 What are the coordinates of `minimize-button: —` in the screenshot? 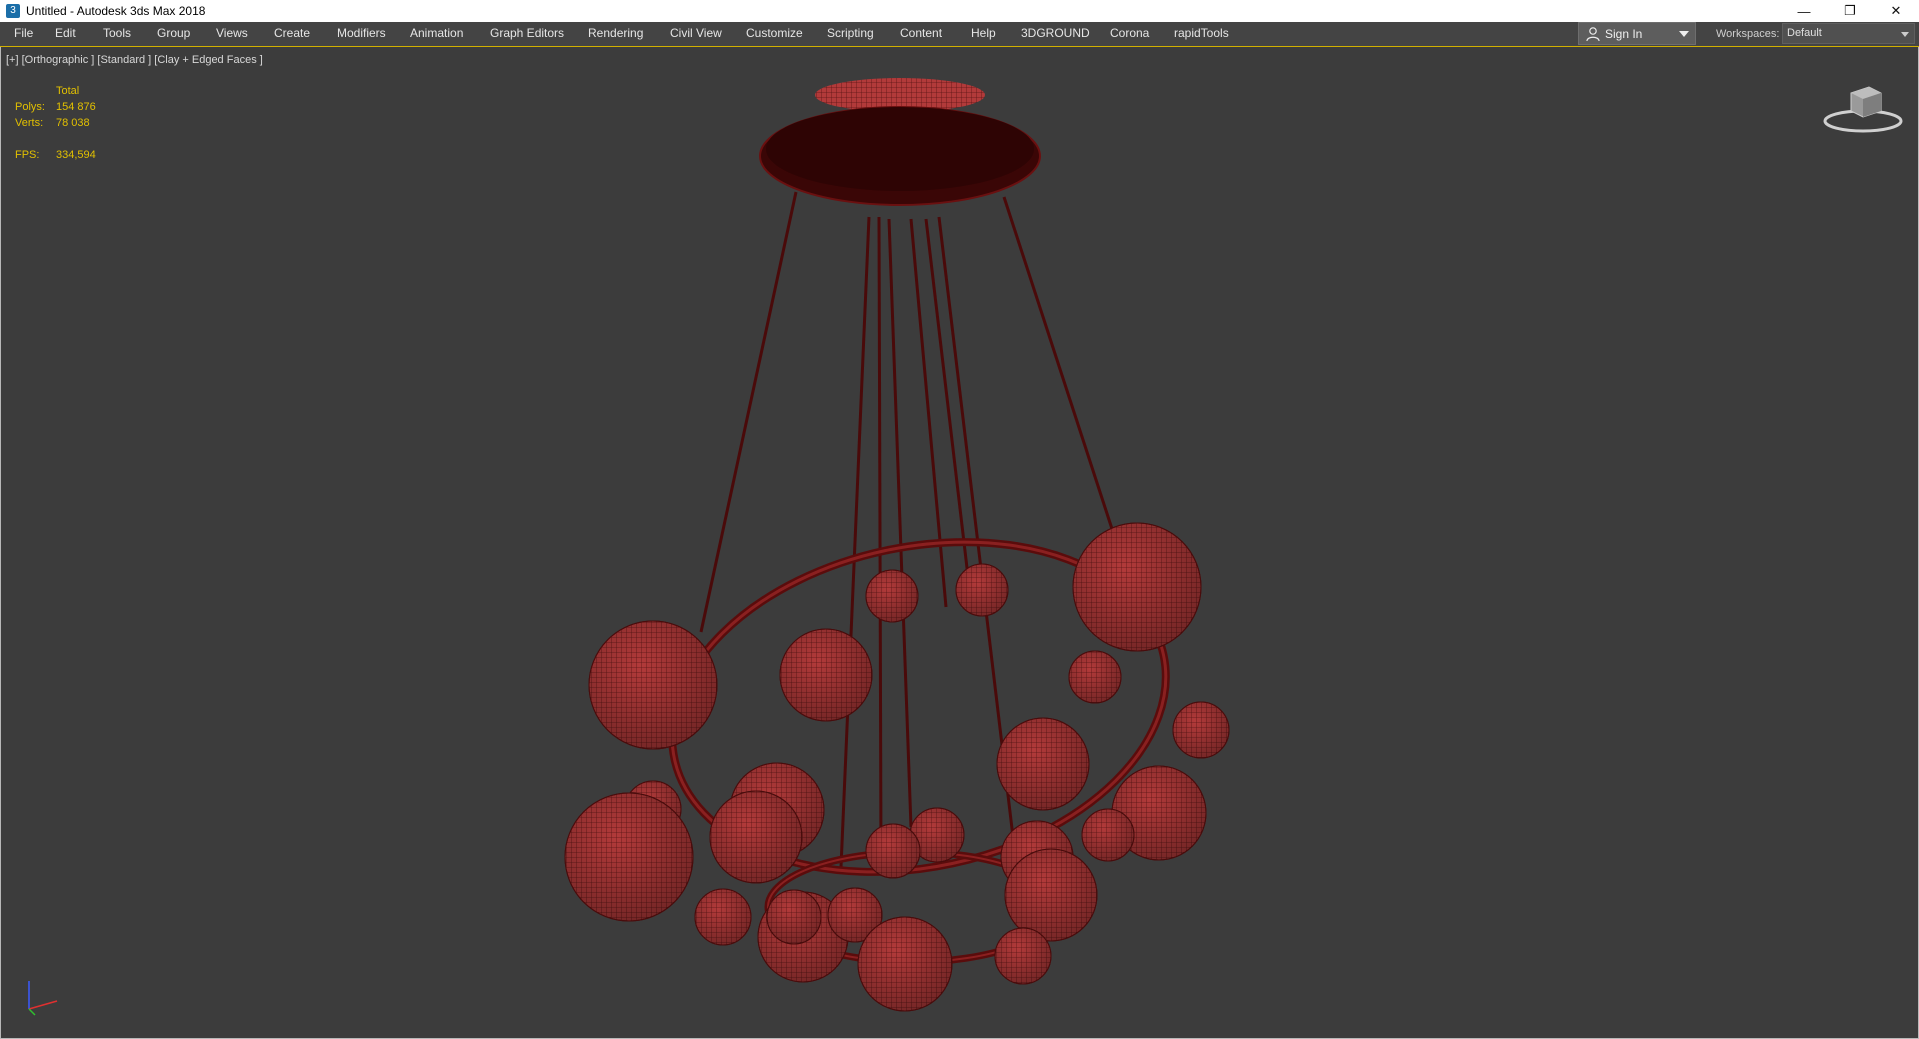 It's located at (1804, 11).